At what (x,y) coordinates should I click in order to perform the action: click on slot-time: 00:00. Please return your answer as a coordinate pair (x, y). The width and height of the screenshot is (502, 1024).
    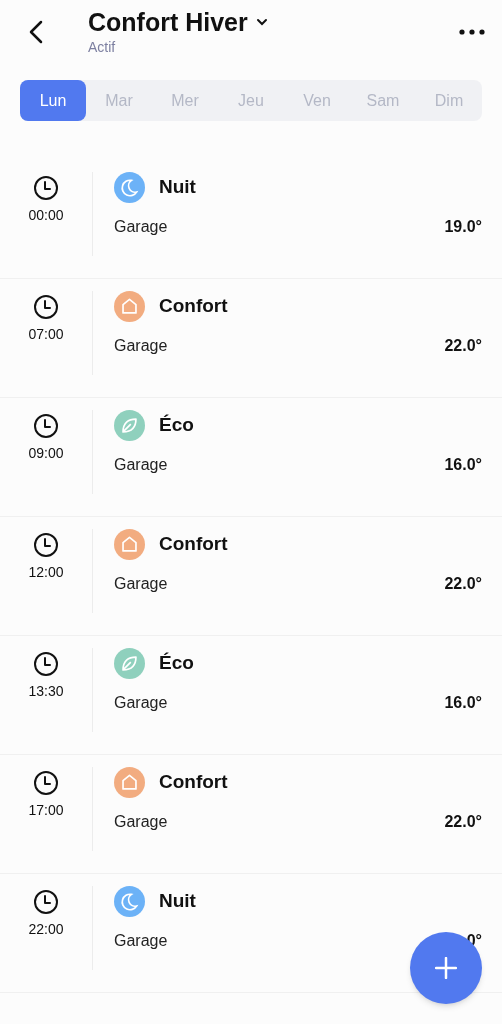
    Looking at the image, I should click on (46, 215).